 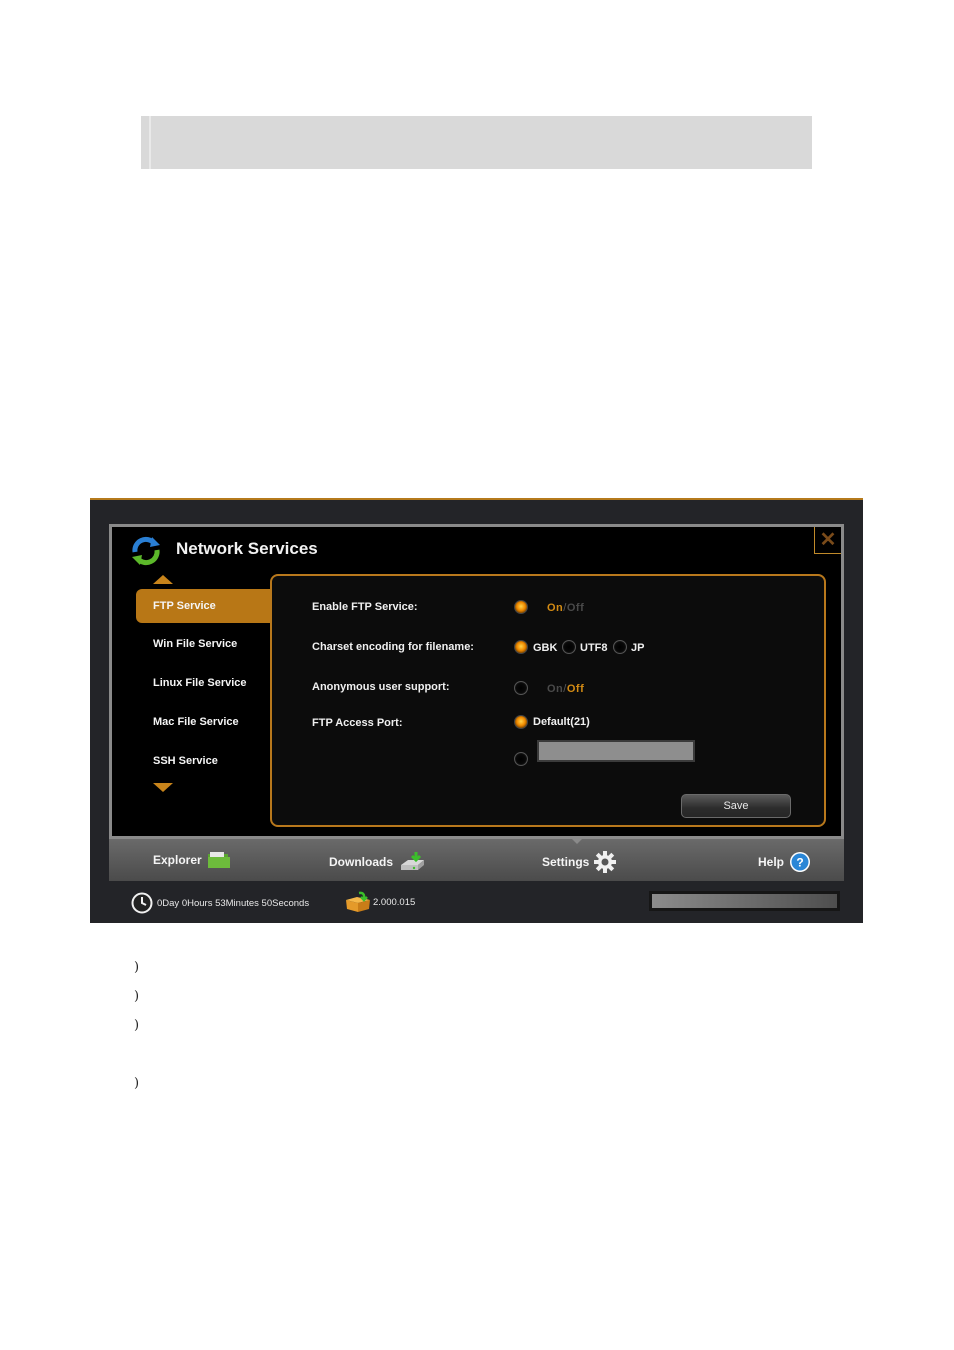 What do you see at coordinates (163, 579) in the screenshot?
I see `scroll-up-arrow-icon` at bounding box center [163, 579].